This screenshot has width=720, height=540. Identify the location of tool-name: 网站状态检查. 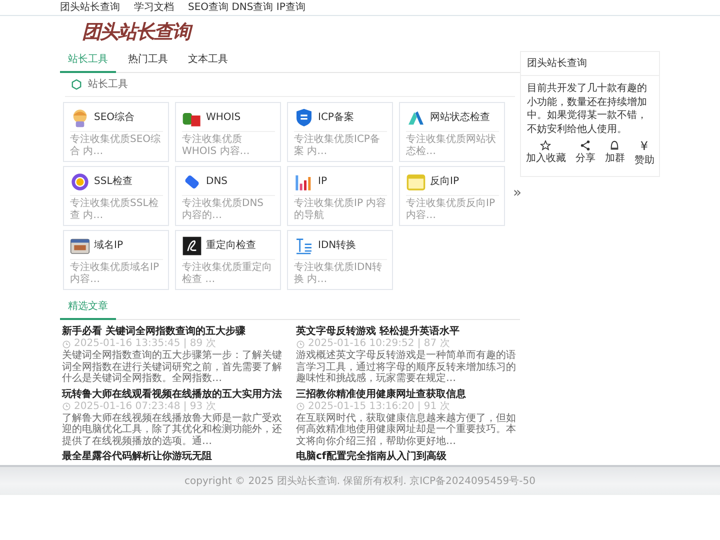
(460, 117).